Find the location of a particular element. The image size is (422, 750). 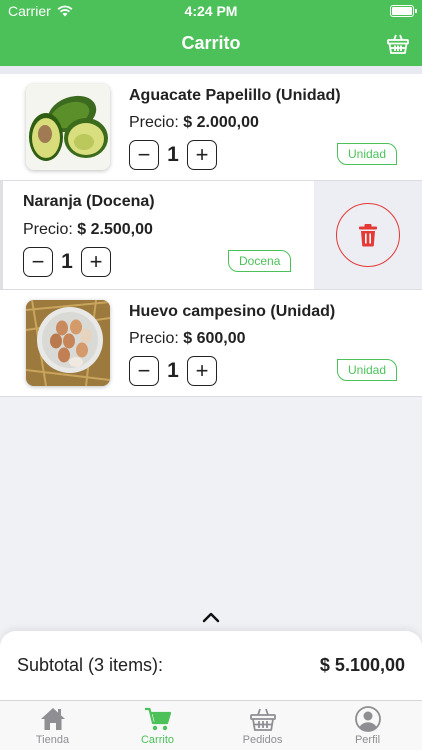

product-price: Precio: $ 2.500,00 is located at coordinates (88, 230).